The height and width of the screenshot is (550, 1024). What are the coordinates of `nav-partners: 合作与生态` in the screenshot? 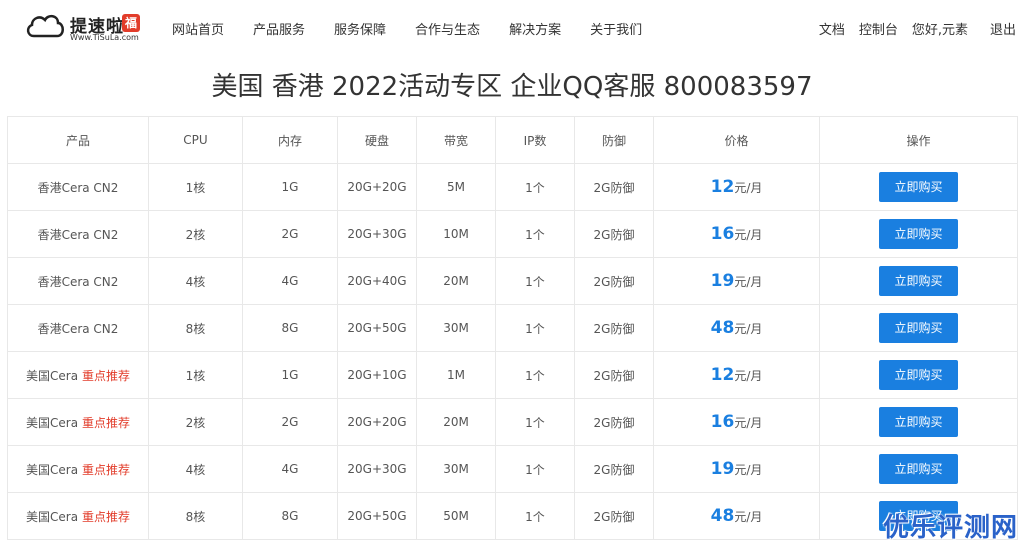 It's located at (447, 28).